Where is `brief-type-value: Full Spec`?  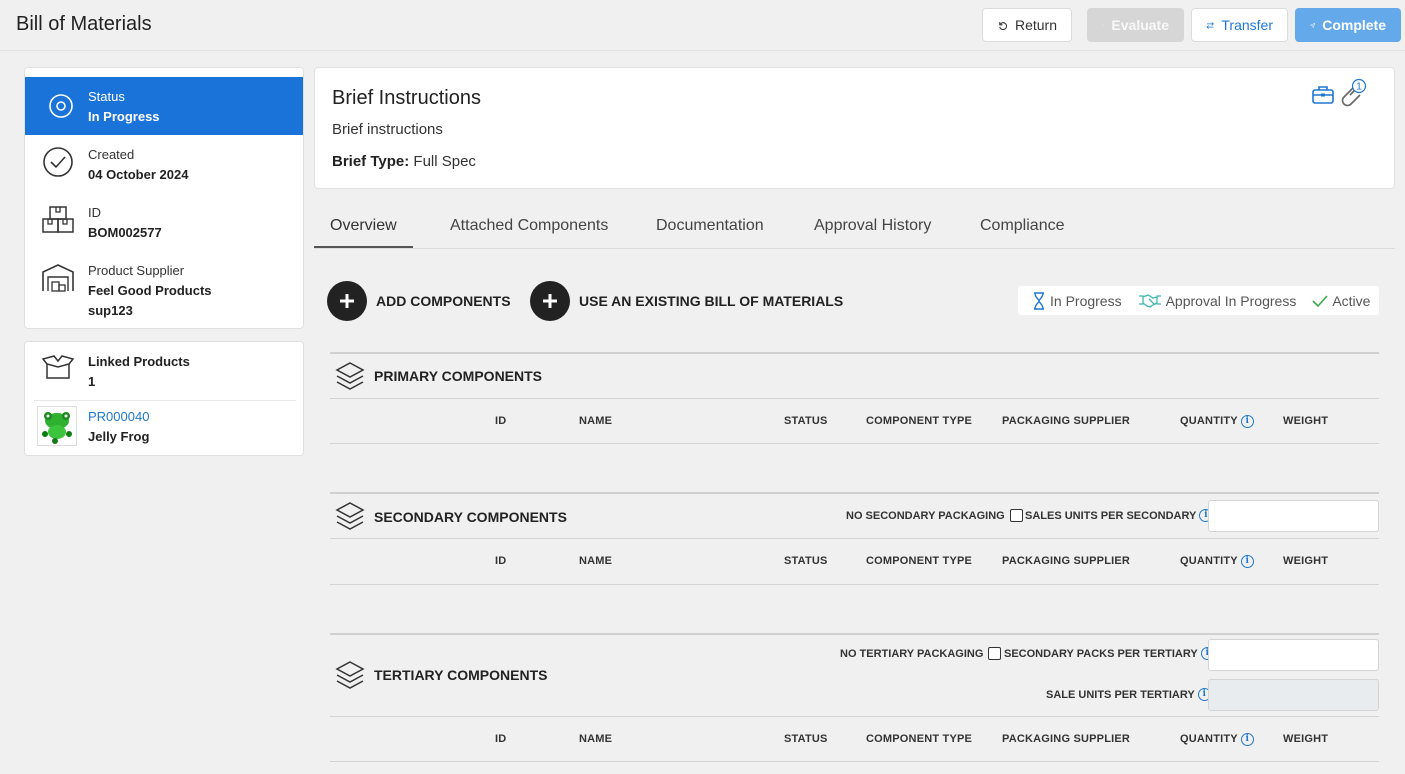
brief-type-value: Full Spec is located at coordinates (444, 161).